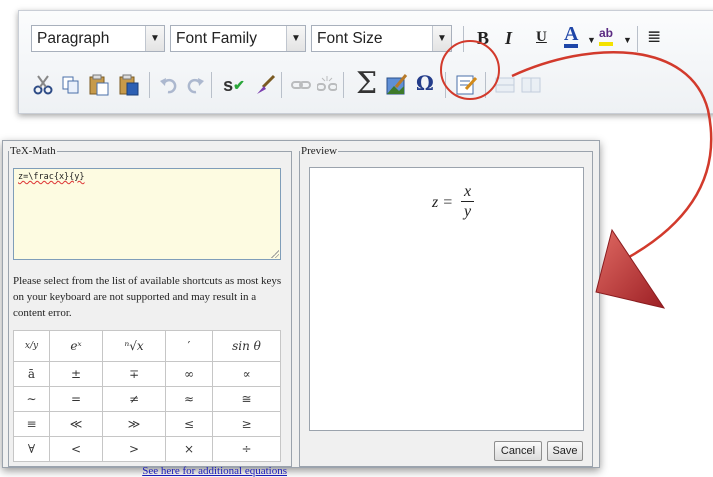  What do you see at coordinates (350, 38) in the screenshot?
I see `font-size-select-value: Font Size` at bounding box center [350, 38].